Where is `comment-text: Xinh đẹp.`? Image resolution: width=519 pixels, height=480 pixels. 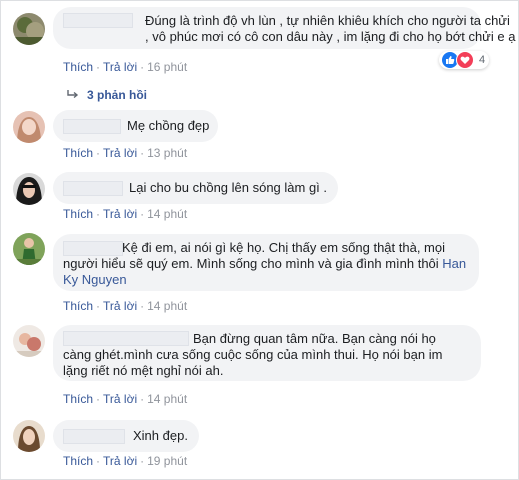
comment-text: Xinh đẹp. is located at coordinates (160, 435).